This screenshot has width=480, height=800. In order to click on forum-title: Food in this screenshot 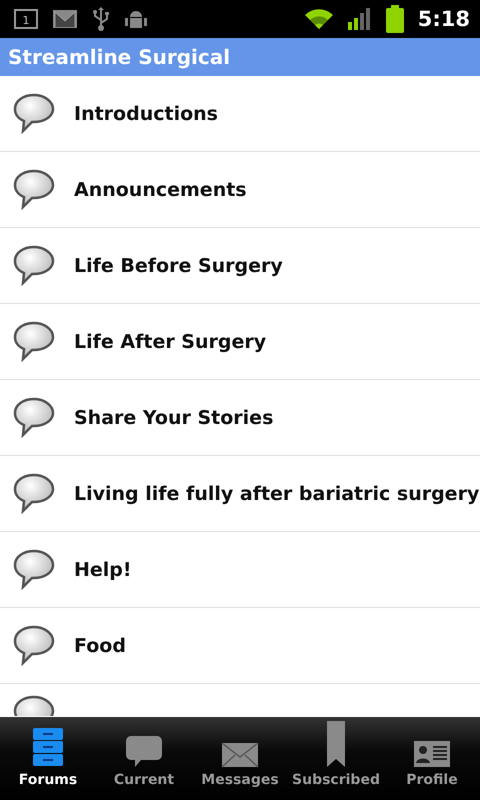, I will do `click(100, 645)`.